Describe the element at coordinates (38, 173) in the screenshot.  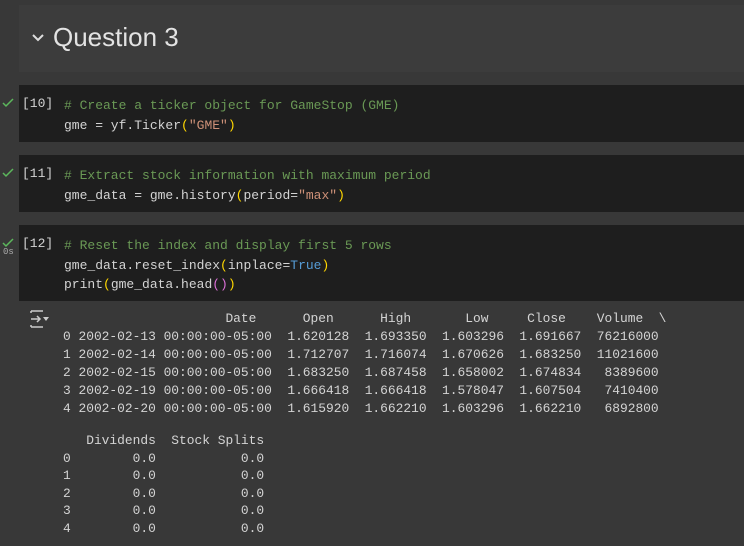
I see `cell-number: [11]` at that location.